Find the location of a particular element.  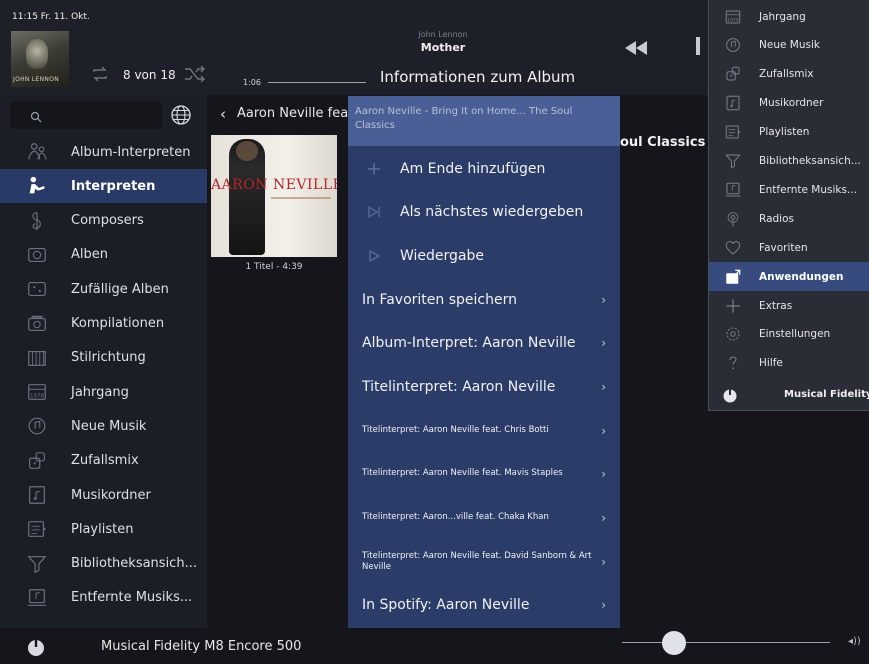

compilations-icon is located at coordinates (37, 324).